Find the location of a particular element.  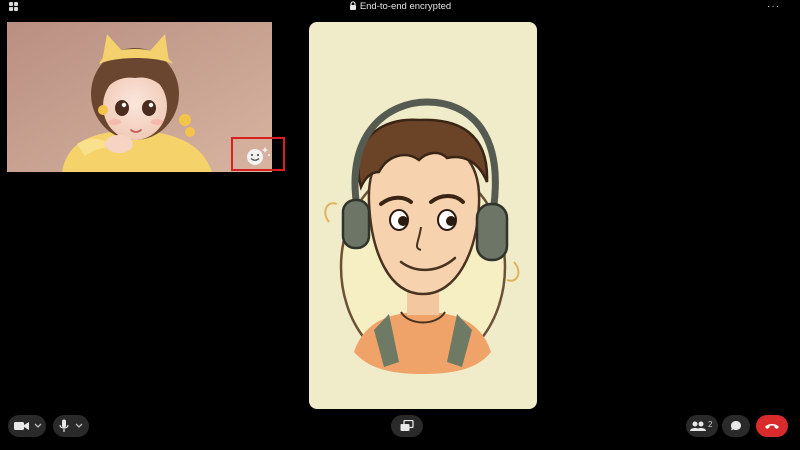

switch-layout-icon is located at coordinates (407, 425).